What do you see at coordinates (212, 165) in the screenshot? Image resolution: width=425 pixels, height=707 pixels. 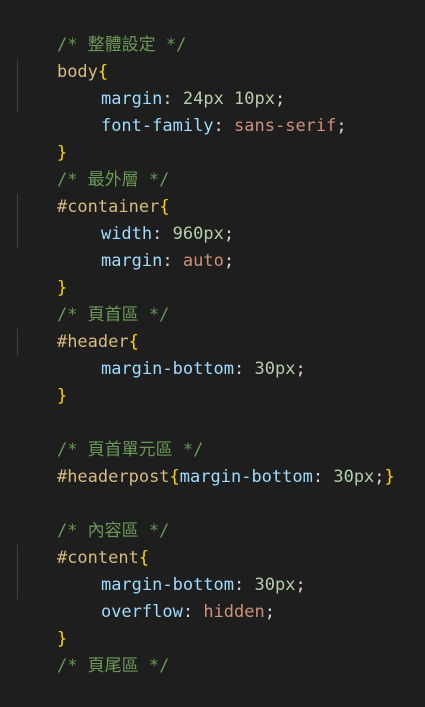 I see `code-line: /* 最外層 */` at bounding box center [212, 165].